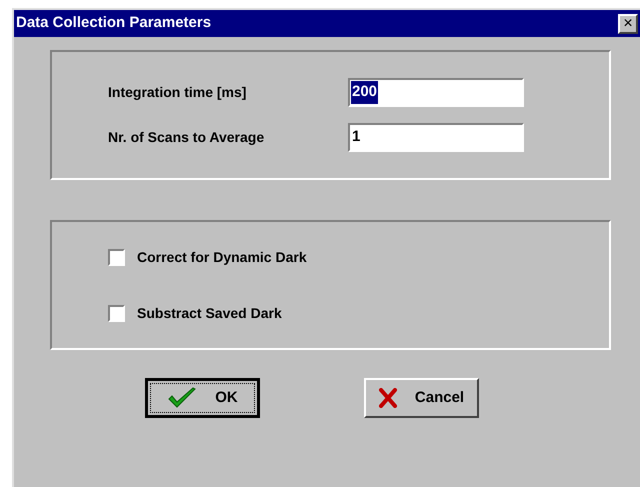 The height and width of the screenshot is (487, 640). What do you see at coordinates (187, 137) in the screenshot?
I see `field-label: Nr. of Scans to Average` at bounding box center [187, 137].